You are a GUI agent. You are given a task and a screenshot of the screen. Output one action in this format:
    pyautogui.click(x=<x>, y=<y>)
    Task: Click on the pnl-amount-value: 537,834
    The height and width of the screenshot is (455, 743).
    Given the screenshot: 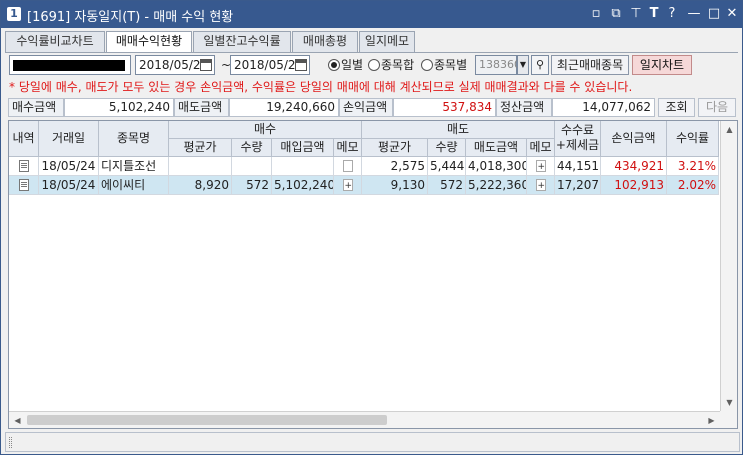 What is the action you would take?
    pyautogui.click(x=444, y=107)
    